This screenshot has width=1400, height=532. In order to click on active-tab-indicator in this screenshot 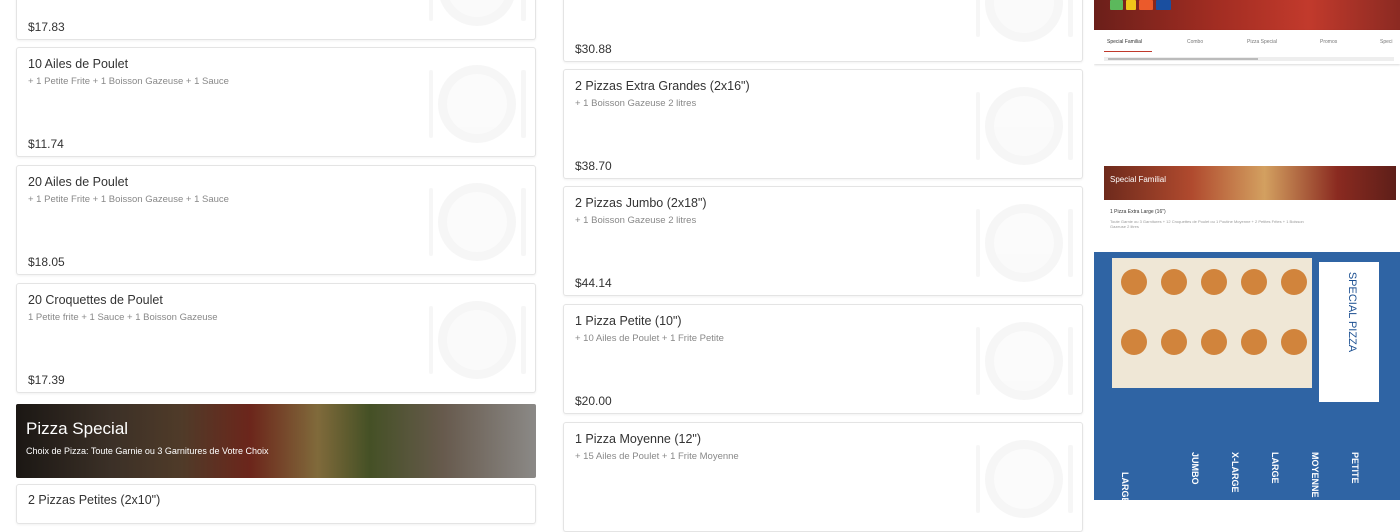, I will do `click(1128, 51)`.